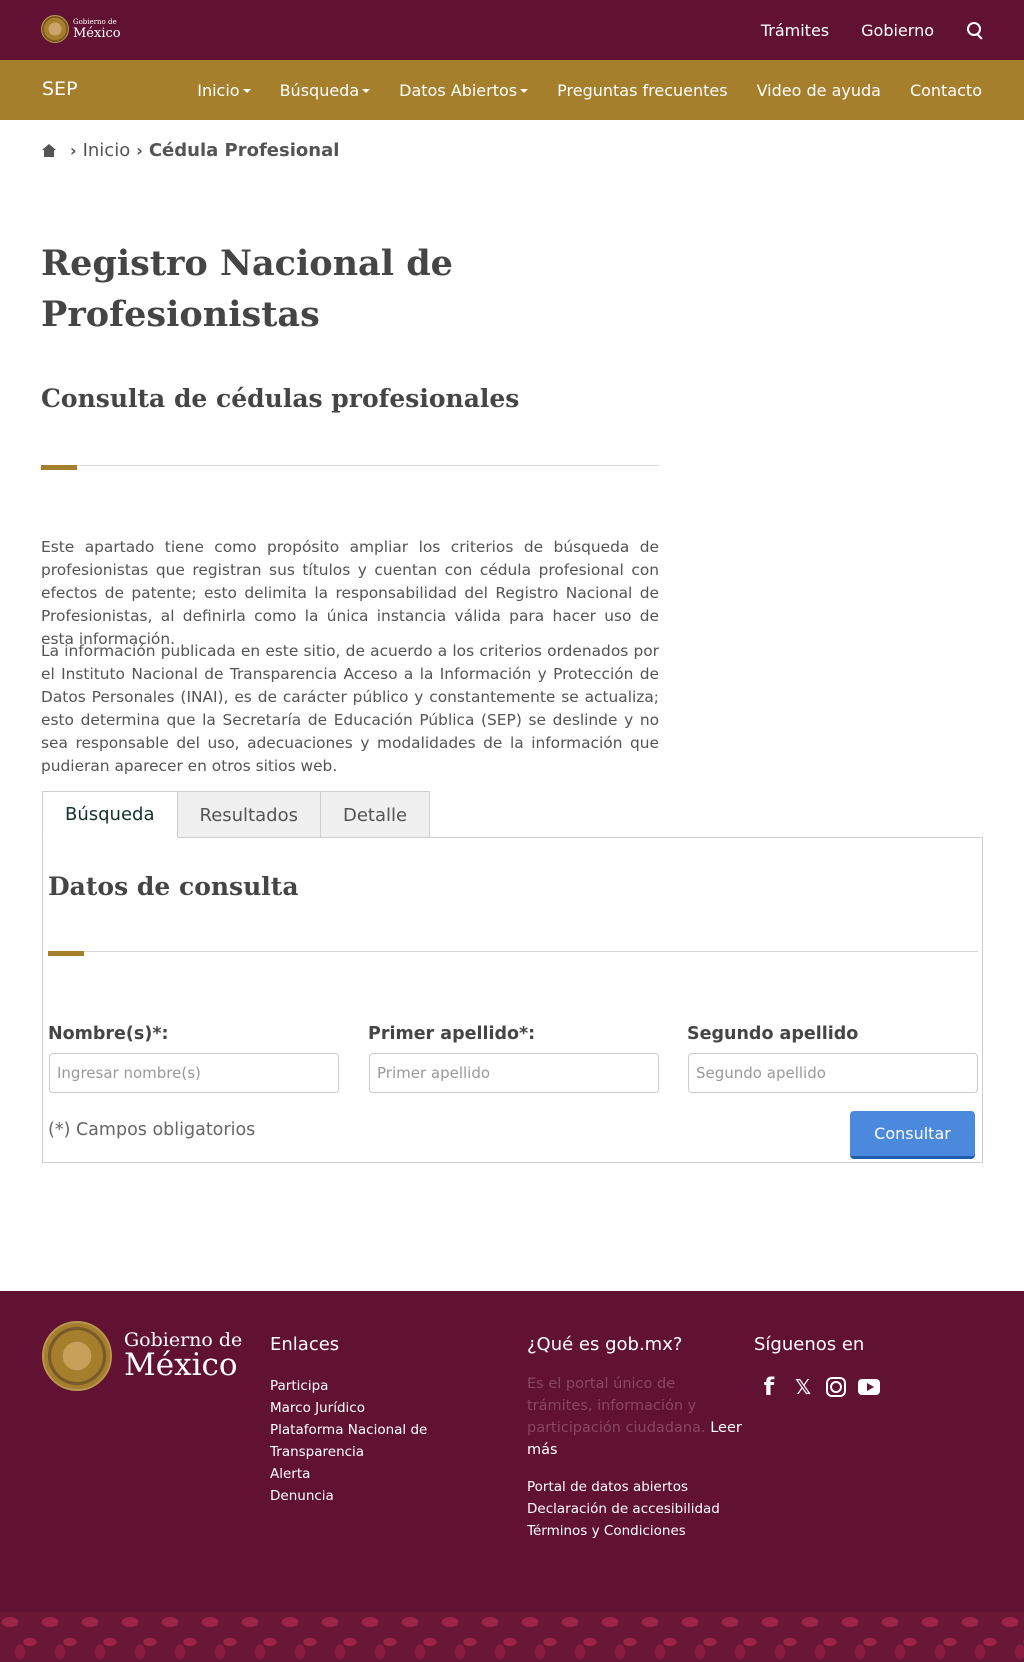 The image size is (1024, 1662). Describe the element at coordinates (244, 150) in the screenshot. I see `breadcrumb-current: Cédula Profesional` at that location.